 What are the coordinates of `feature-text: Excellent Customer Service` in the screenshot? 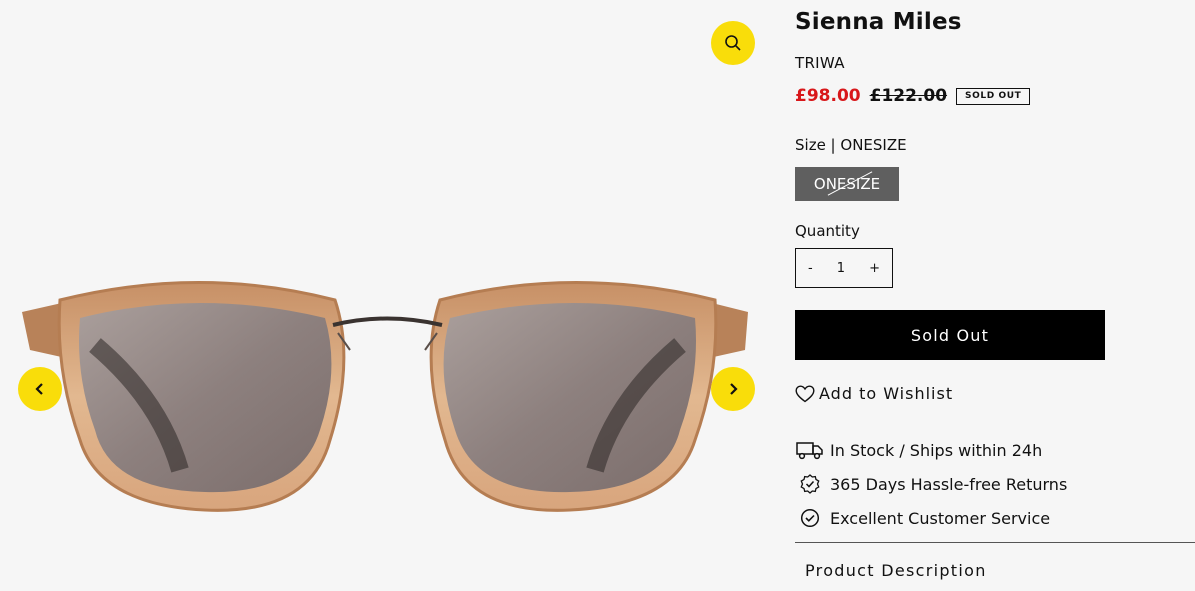 It's located at (940, 518).